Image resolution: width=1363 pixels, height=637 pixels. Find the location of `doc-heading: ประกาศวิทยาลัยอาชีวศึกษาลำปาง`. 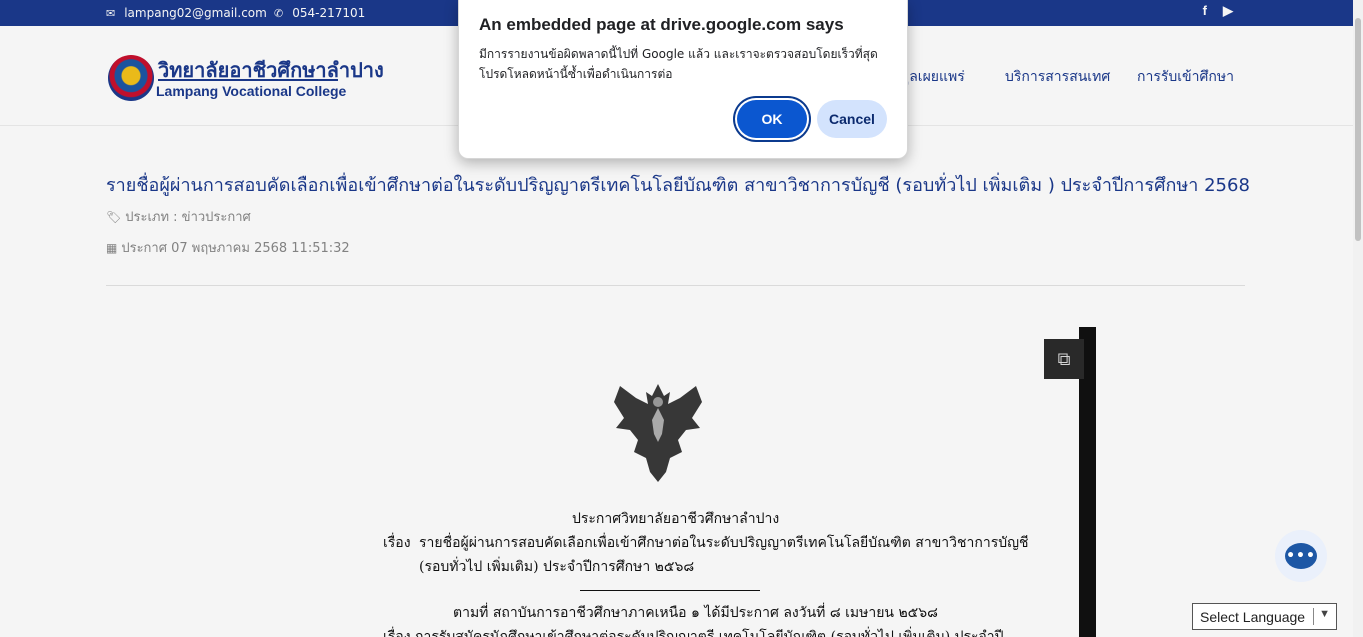

doc-heading: ประกาศวิทยาลัยอาชีวศึกษาลำปาง is located at coordinates (676, 519).